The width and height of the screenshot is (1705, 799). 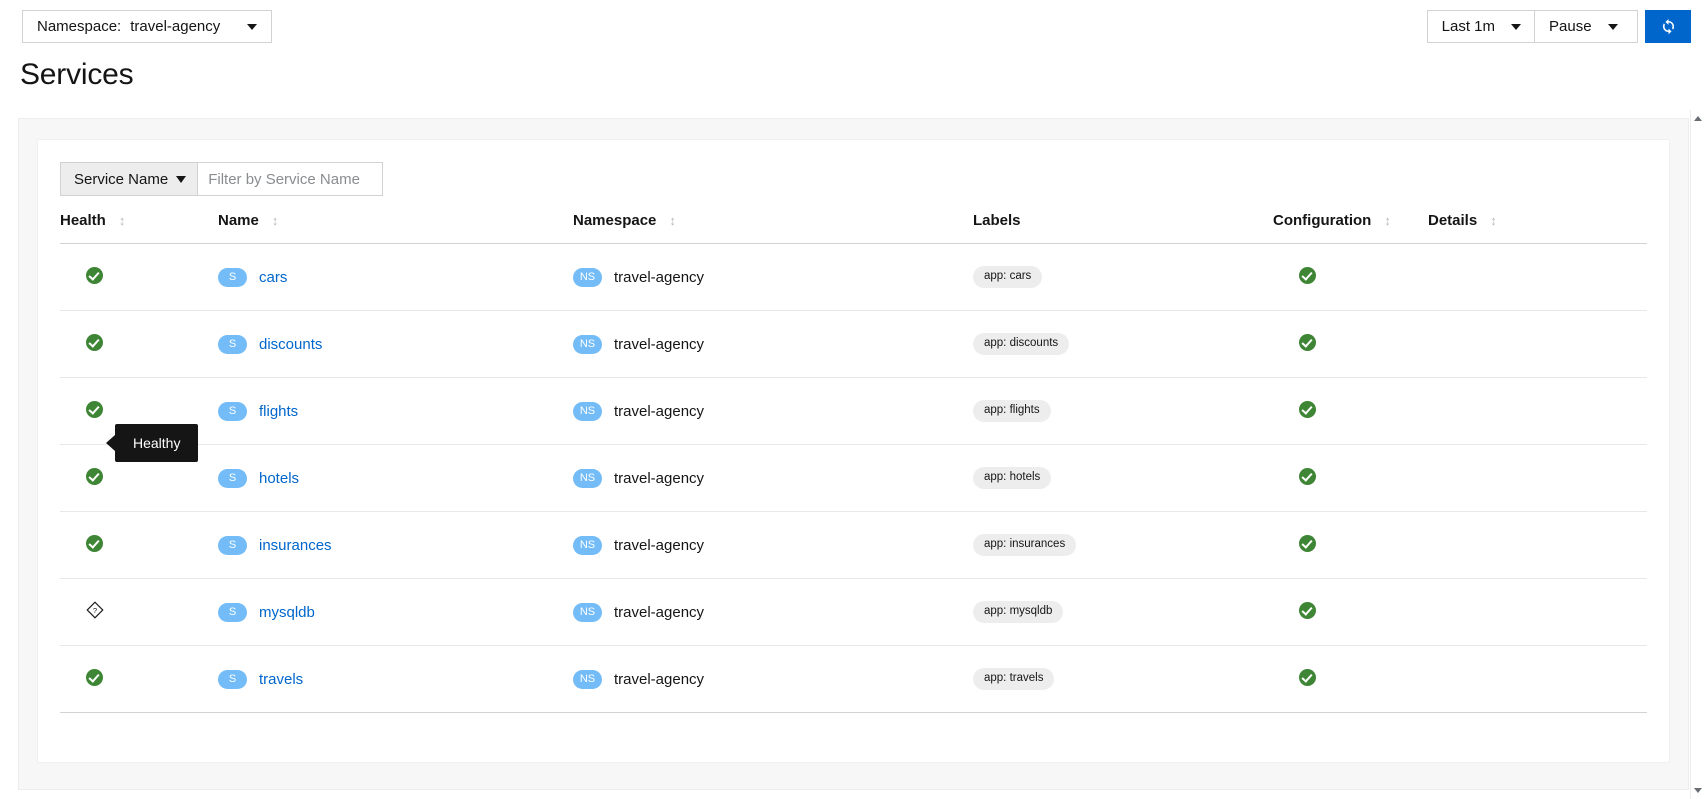 What do you see at coordinates (1025, 545) in the screenshot?
I see `label-badge: app: insurances` at bounding box center [1025, 545].